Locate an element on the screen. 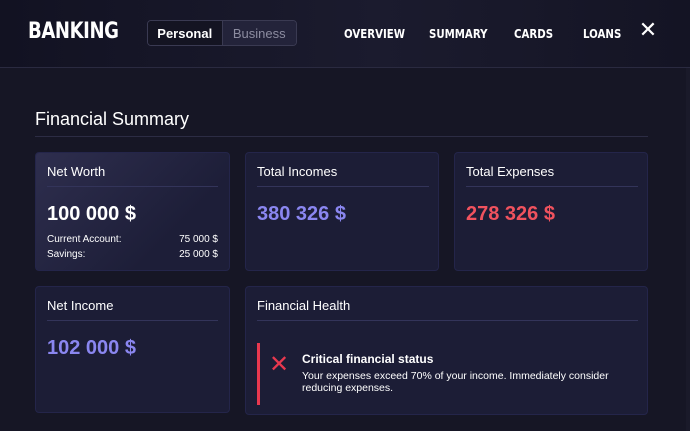 The width and height of the screenshot is (690, 431). net-income-card: Net Income 102 000 $ is located at coordinates (132, 349).